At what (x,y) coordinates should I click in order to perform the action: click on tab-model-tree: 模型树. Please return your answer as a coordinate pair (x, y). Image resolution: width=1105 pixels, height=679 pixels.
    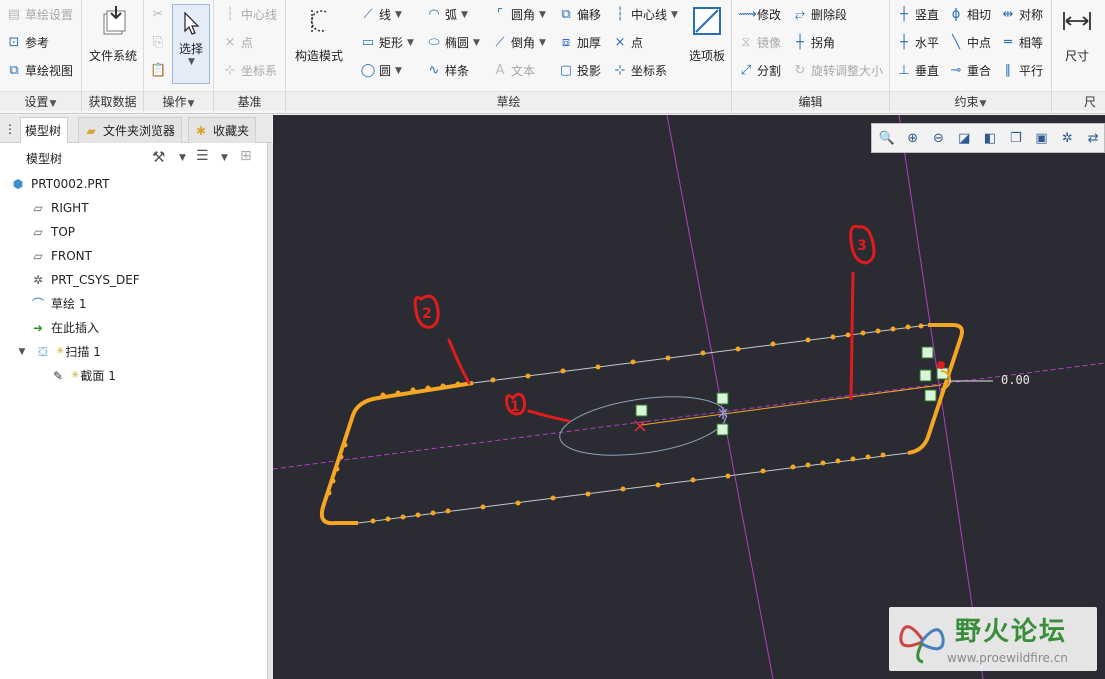
    Looking at the image, I should click on (44, 130).